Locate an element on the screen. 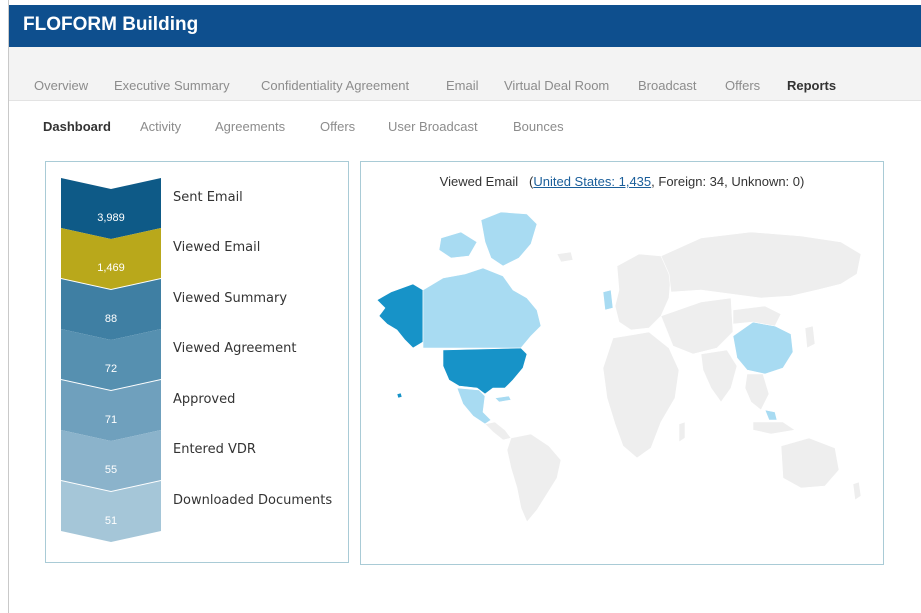  funnel-value: 55 is located at coordinates (111, 470).